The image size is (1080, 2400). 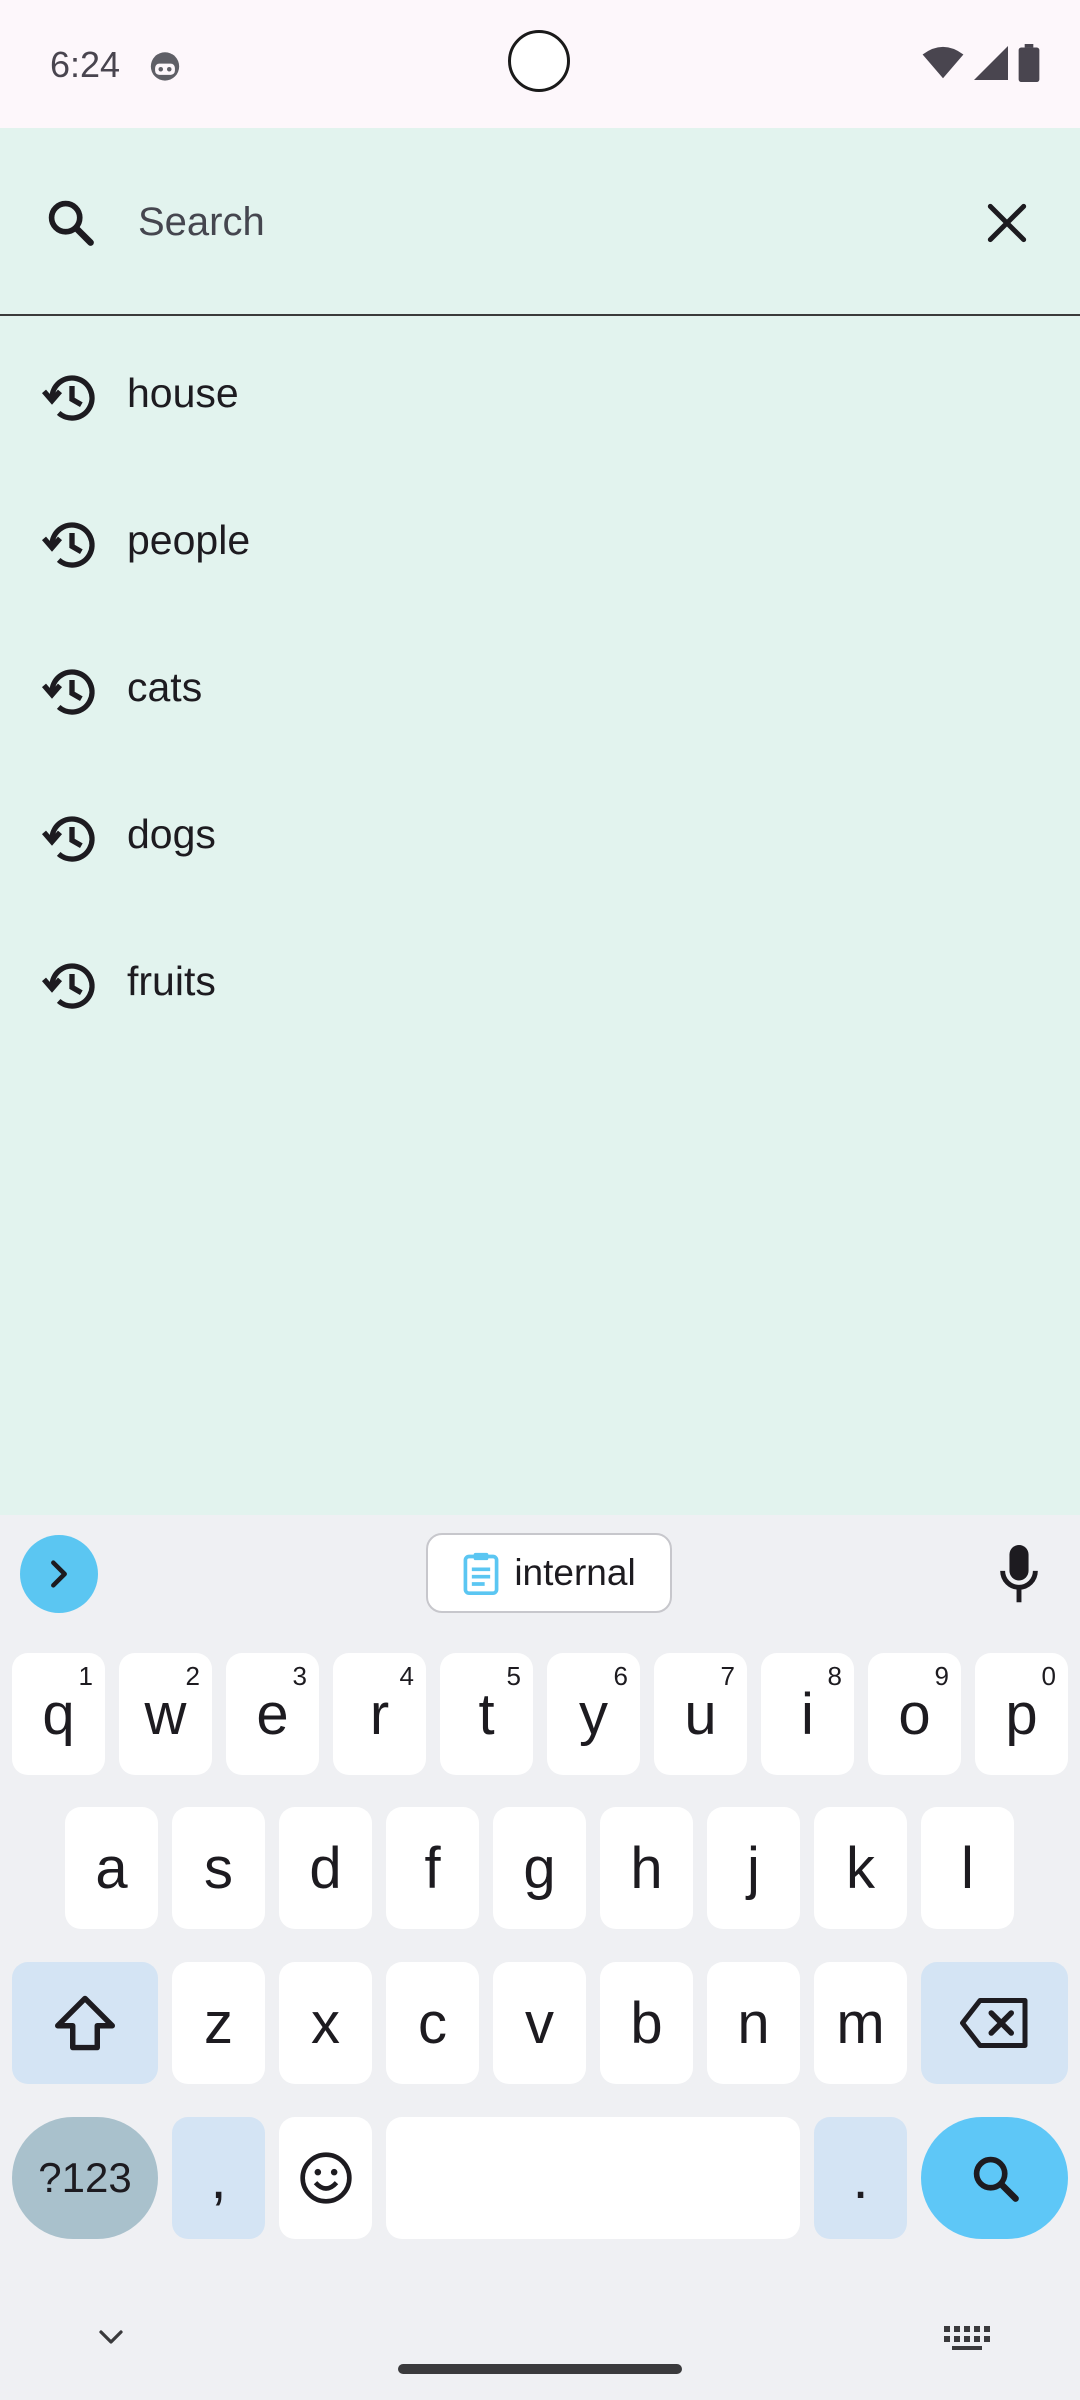 I want to click on shift-icon, so click(x=85, y=2023).